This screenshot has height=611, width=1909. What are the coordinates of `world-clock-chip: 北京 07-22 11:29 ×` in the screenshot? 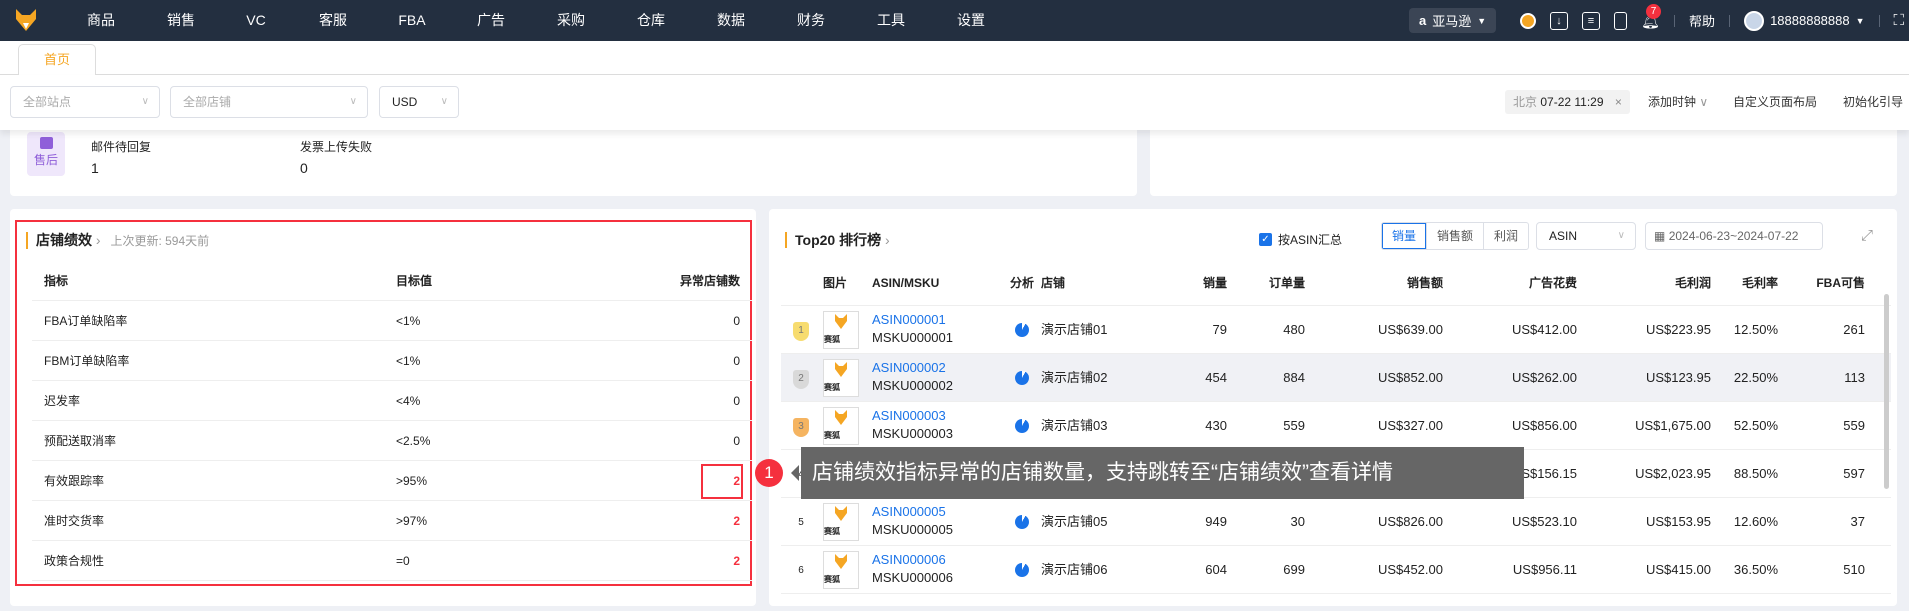 It's located at (1567, 102).